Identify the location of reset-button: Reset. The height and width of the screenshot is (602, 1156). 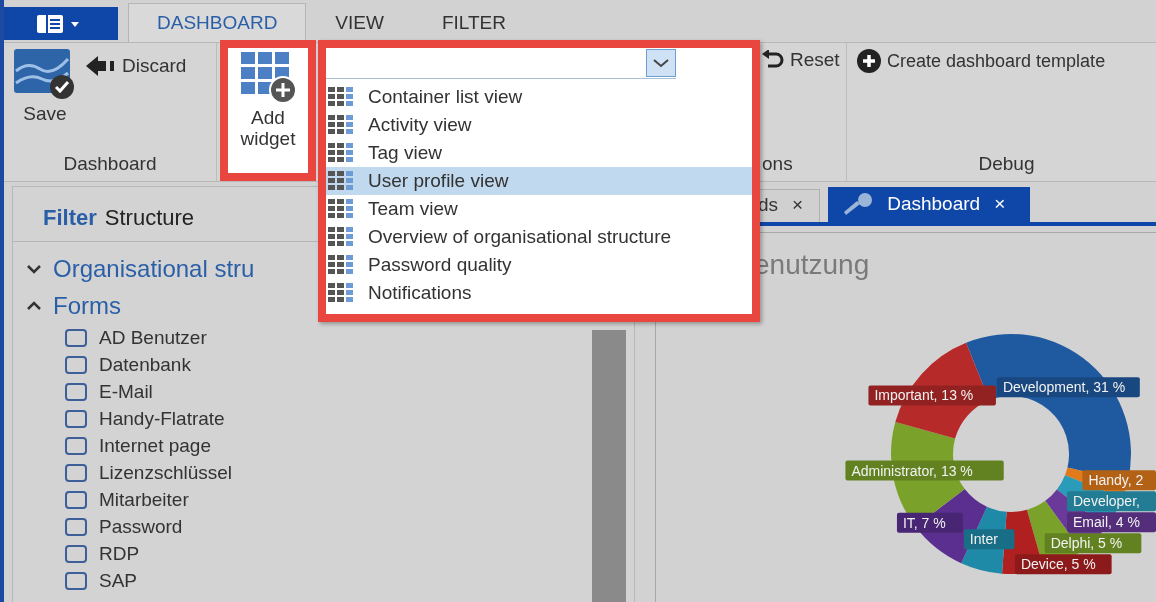
(801, 60).